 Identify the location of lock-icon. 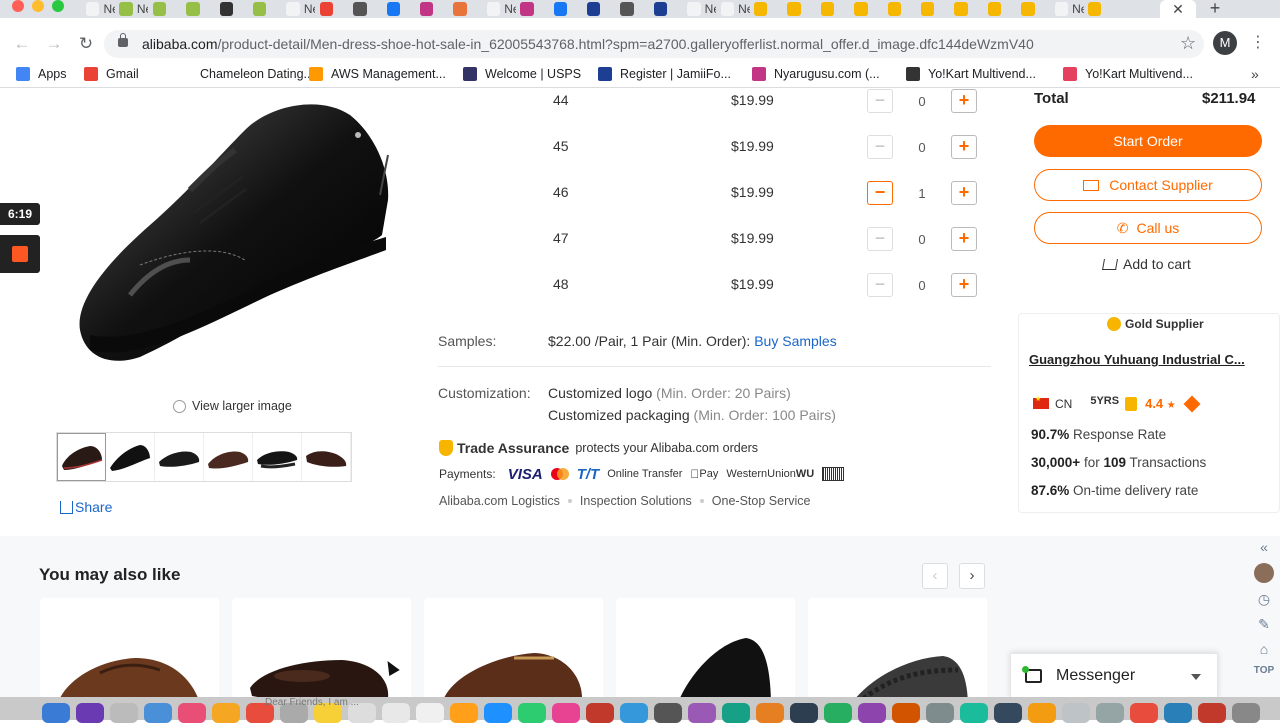
(123, 40).